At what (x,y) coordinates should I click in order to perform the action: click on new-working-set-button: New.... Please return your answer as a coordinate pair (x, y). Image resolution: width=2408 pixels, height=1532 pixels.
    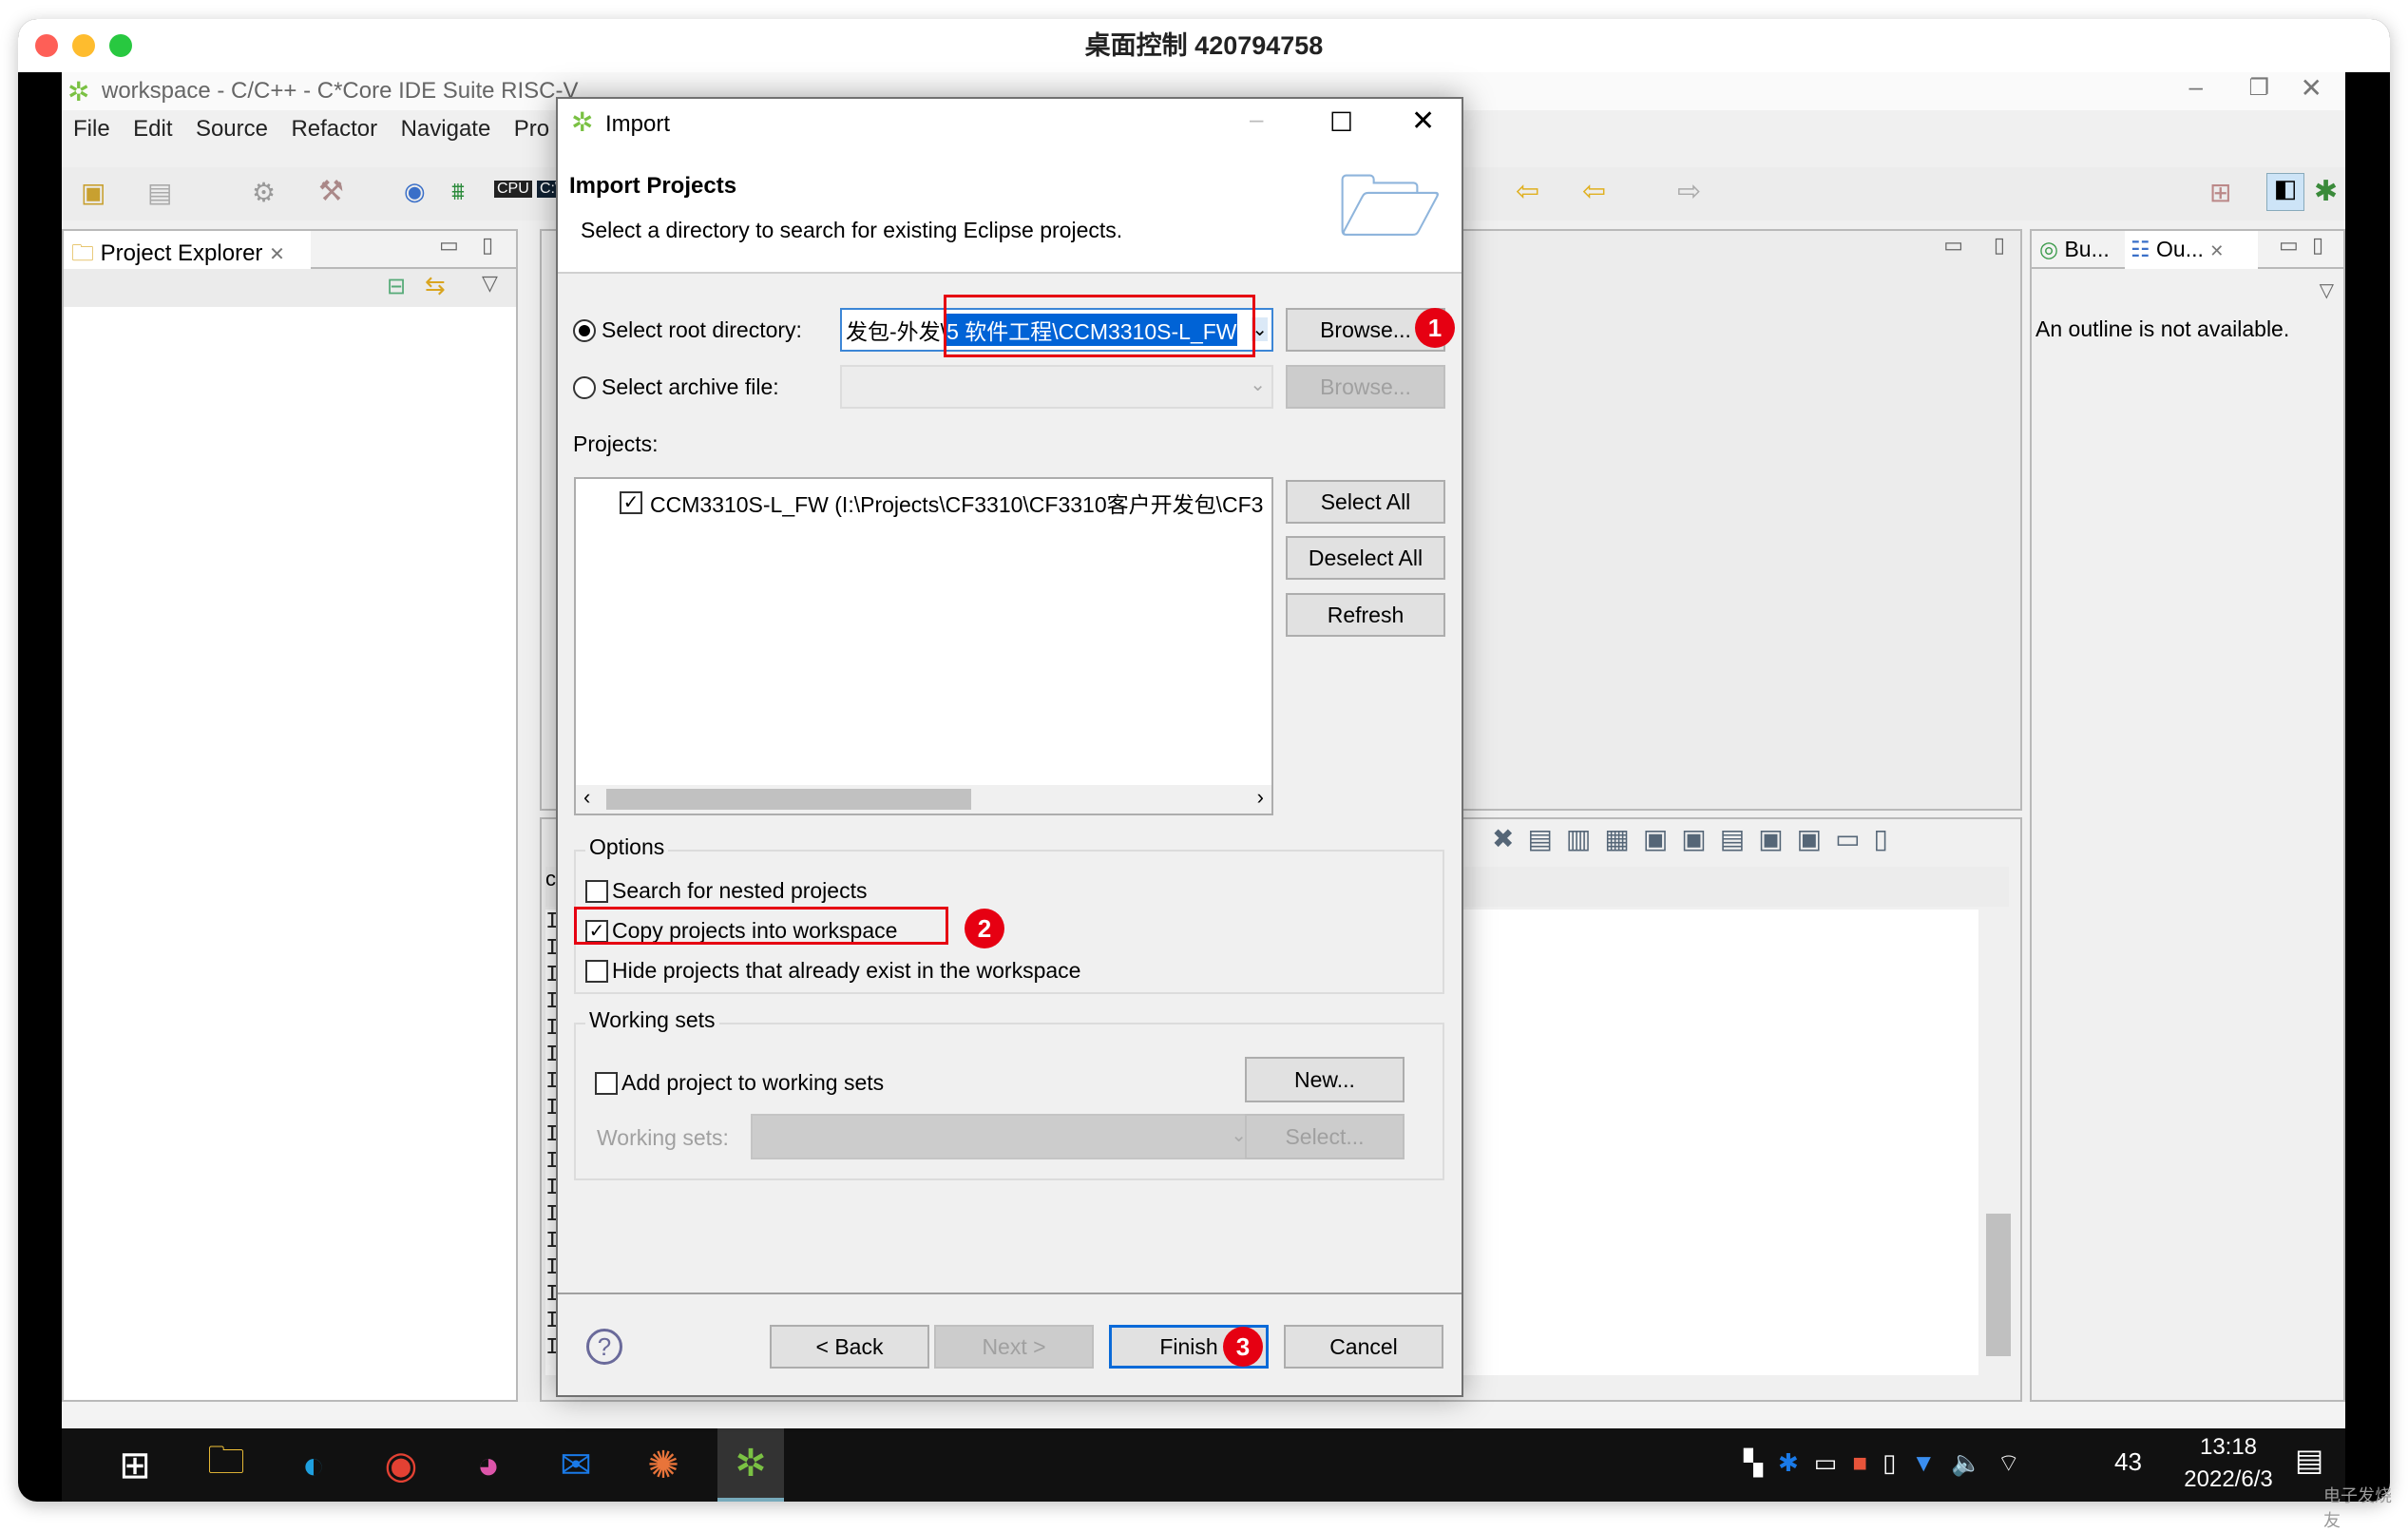
    Looking at the image, I should click on (1325, 1079).